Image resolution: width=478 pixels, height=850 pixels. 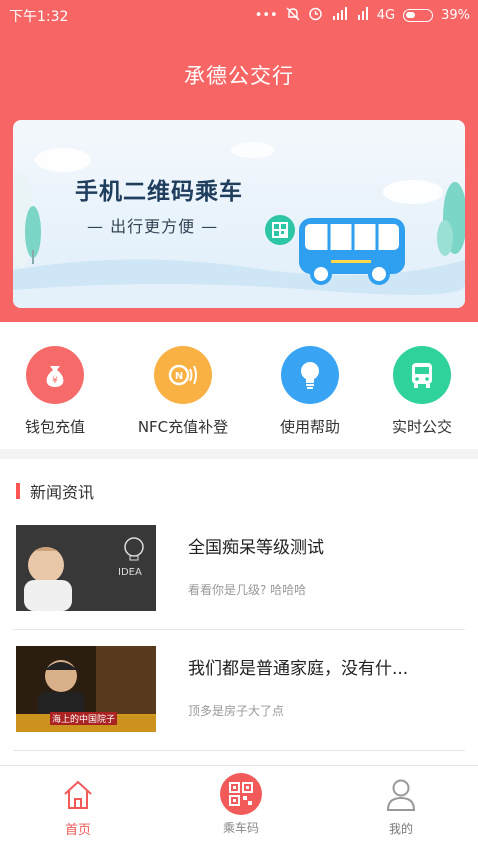 I want to click on tab-label: 首页, so click(x=77, y=830).